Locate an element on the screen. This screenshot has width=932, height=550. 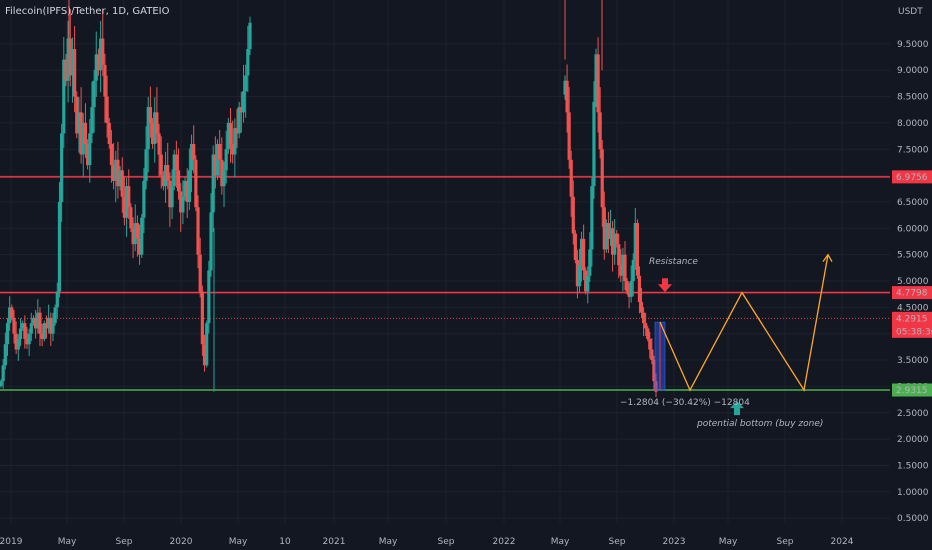
x-tick-label: 2024 is located at coordinates (842, 542).